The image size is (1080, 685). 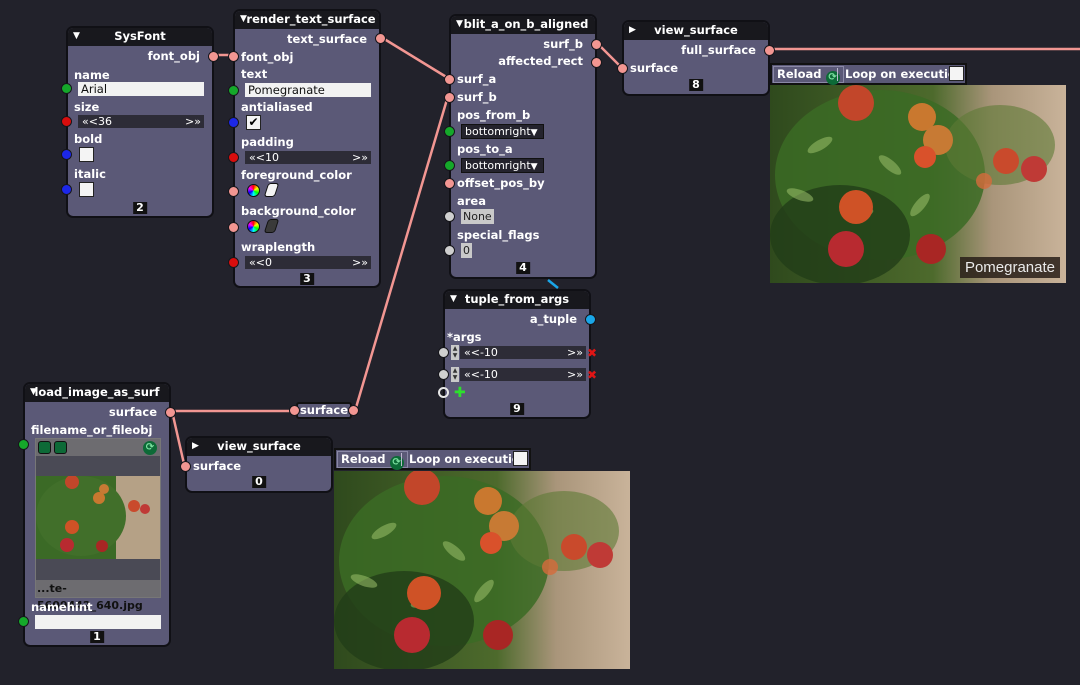 I want to click on input-socket-area, so click(x=449, y=216).